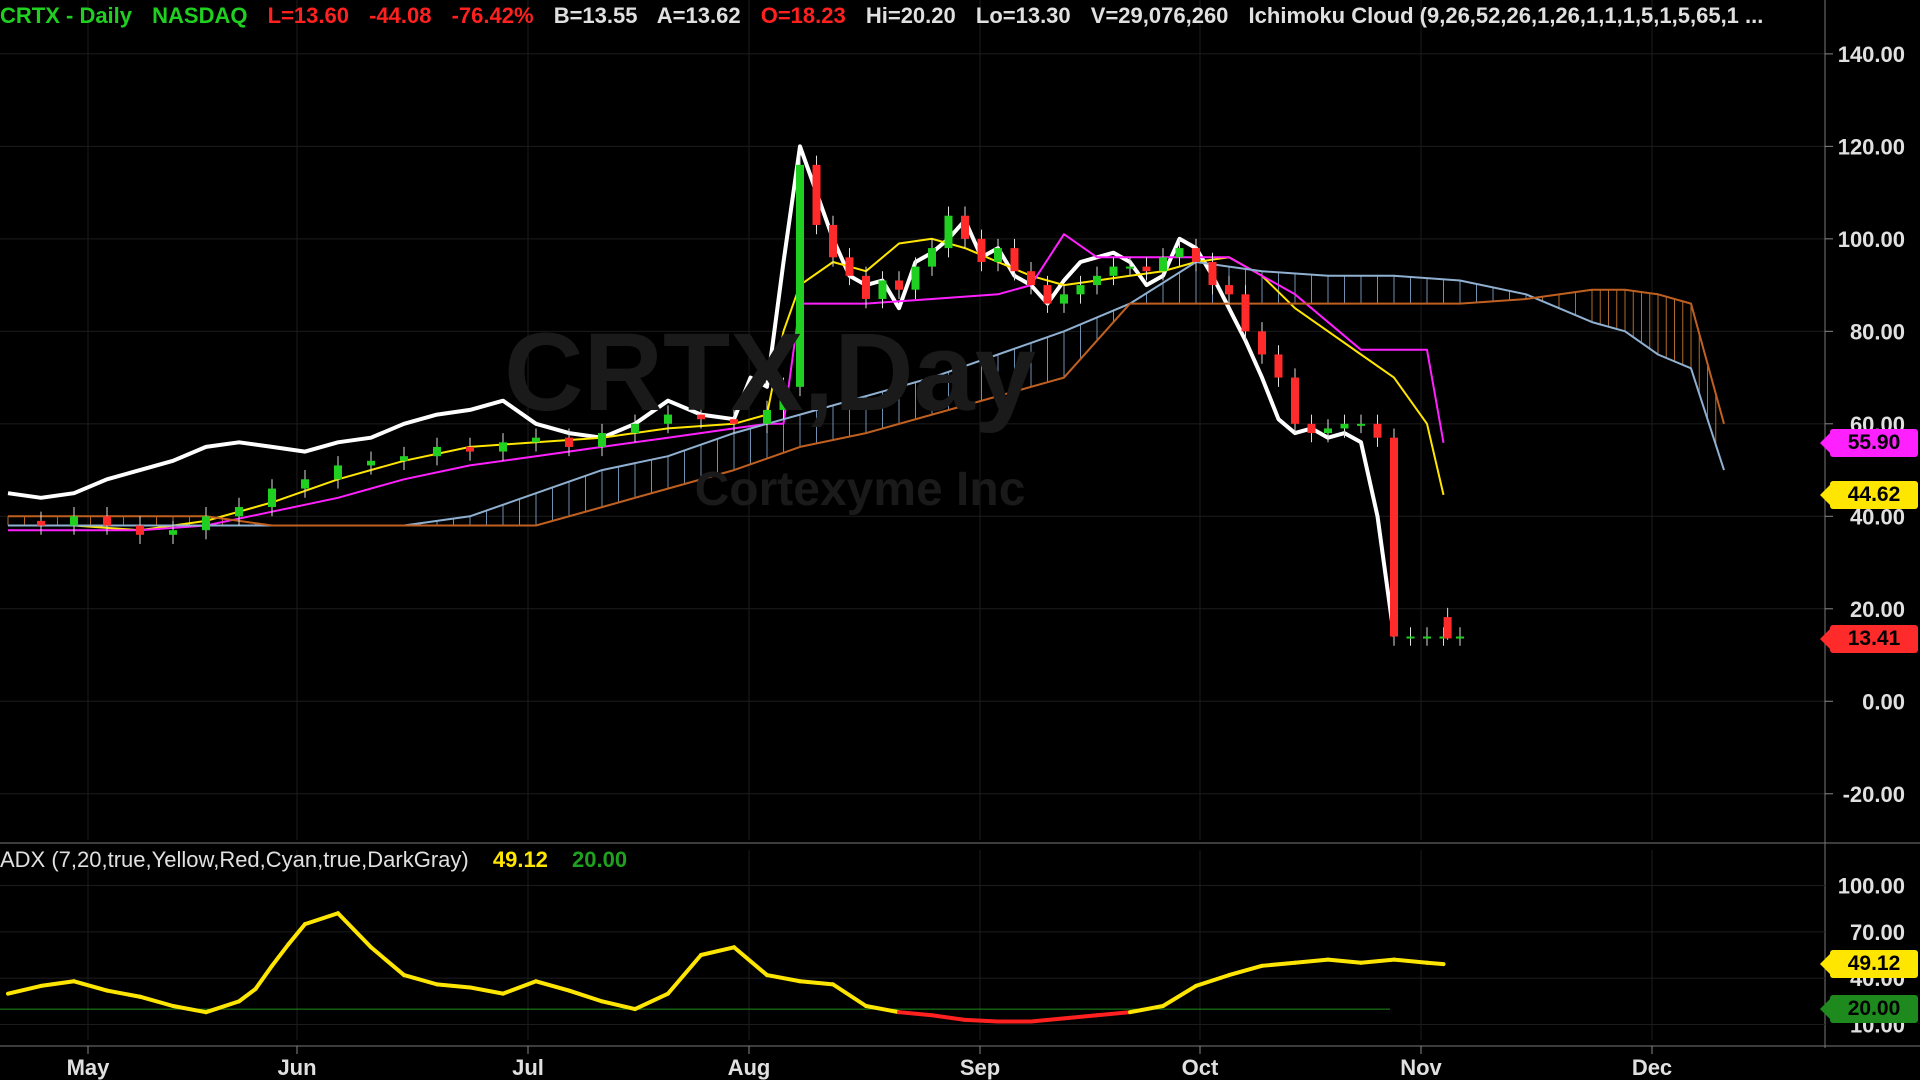 The height and width of the screenshot is (1080, 1920). Describe the element at coordinates (1871, 885) in the screenshot. I see `adx-tick-label: 100.00` at that location.